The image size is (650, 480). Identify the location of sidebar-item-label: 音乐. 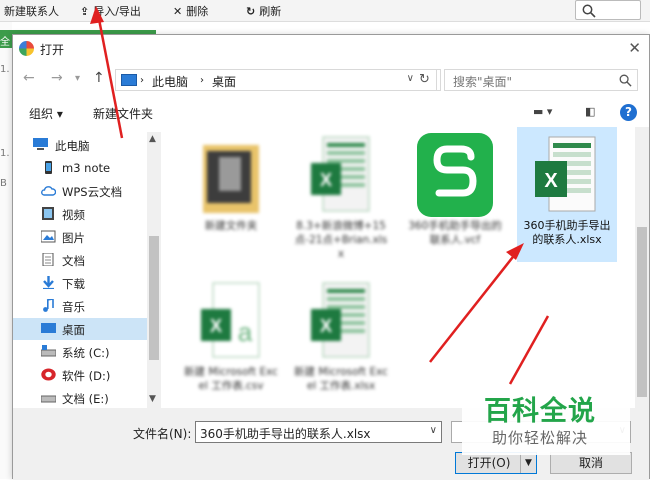
(73, 307).